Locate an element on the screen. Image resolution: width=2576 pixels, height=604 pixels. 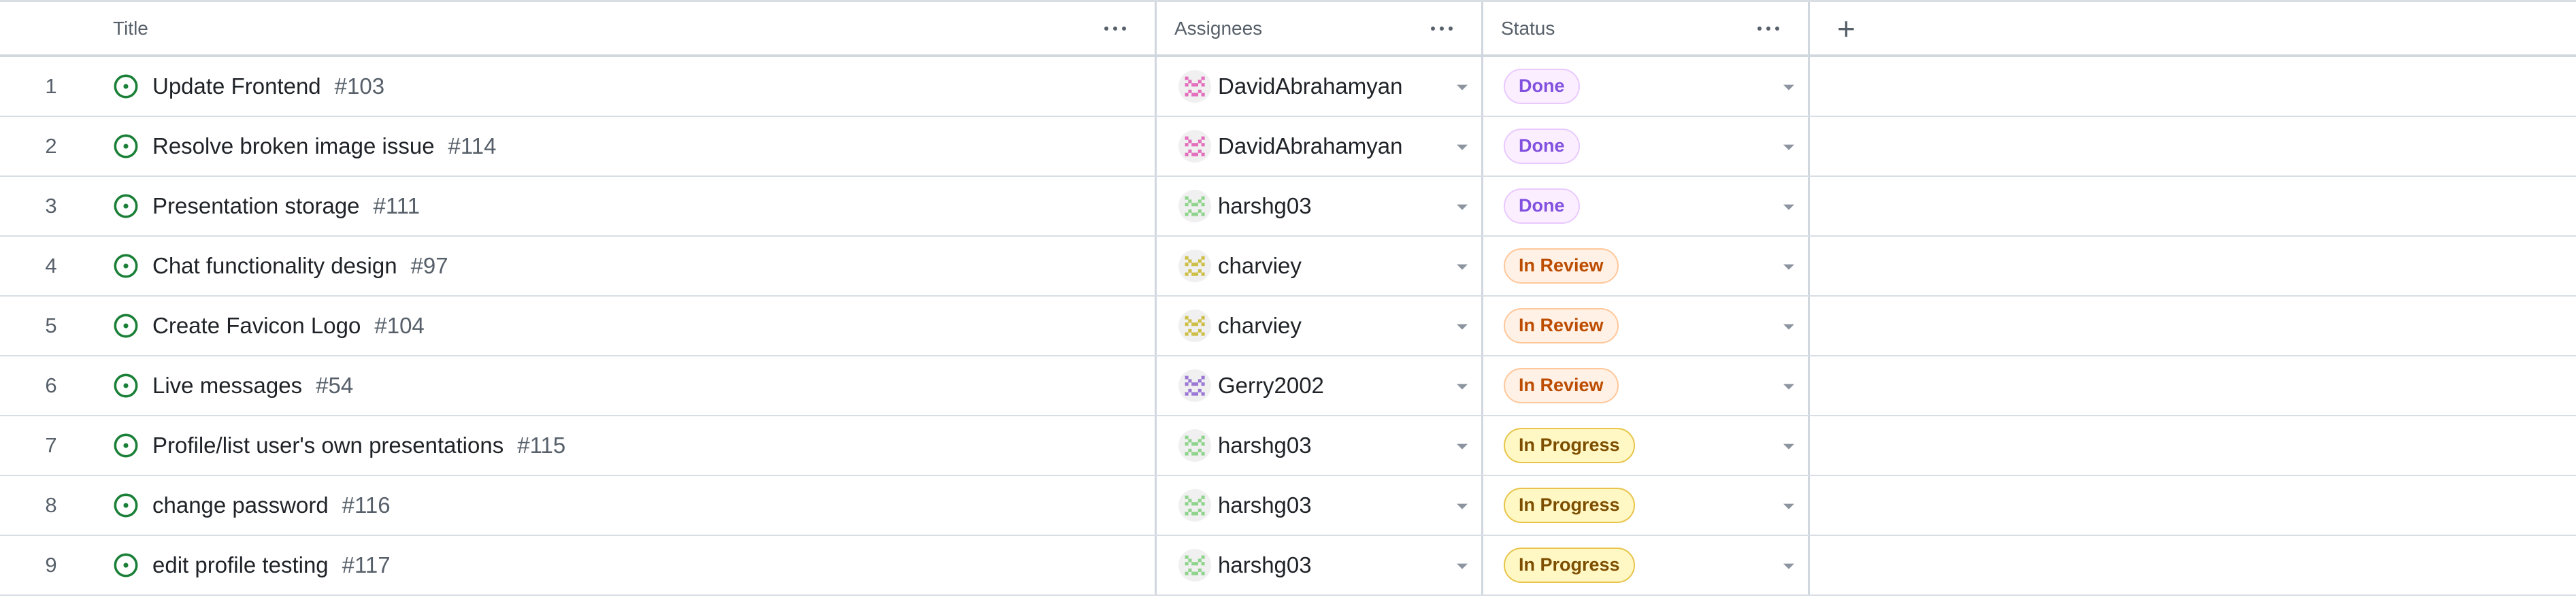
row-number: 1 is located at coordinates (51, 86).